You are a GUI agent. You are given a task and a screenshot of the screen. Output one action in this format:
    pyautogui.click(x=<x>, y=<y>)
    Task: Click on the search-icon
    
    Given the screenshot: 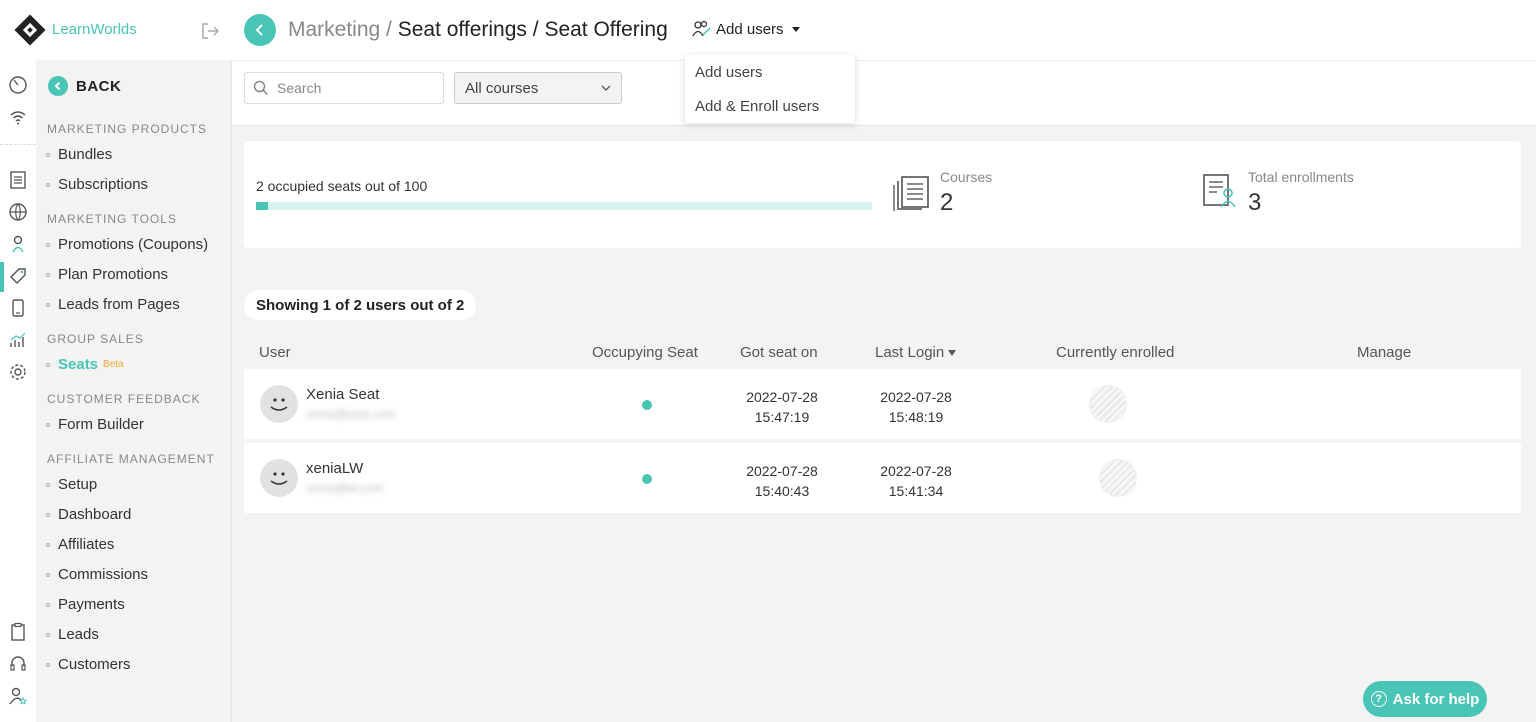 What is the action you would take?
    pyautogui.click(x=261, y=88)
    